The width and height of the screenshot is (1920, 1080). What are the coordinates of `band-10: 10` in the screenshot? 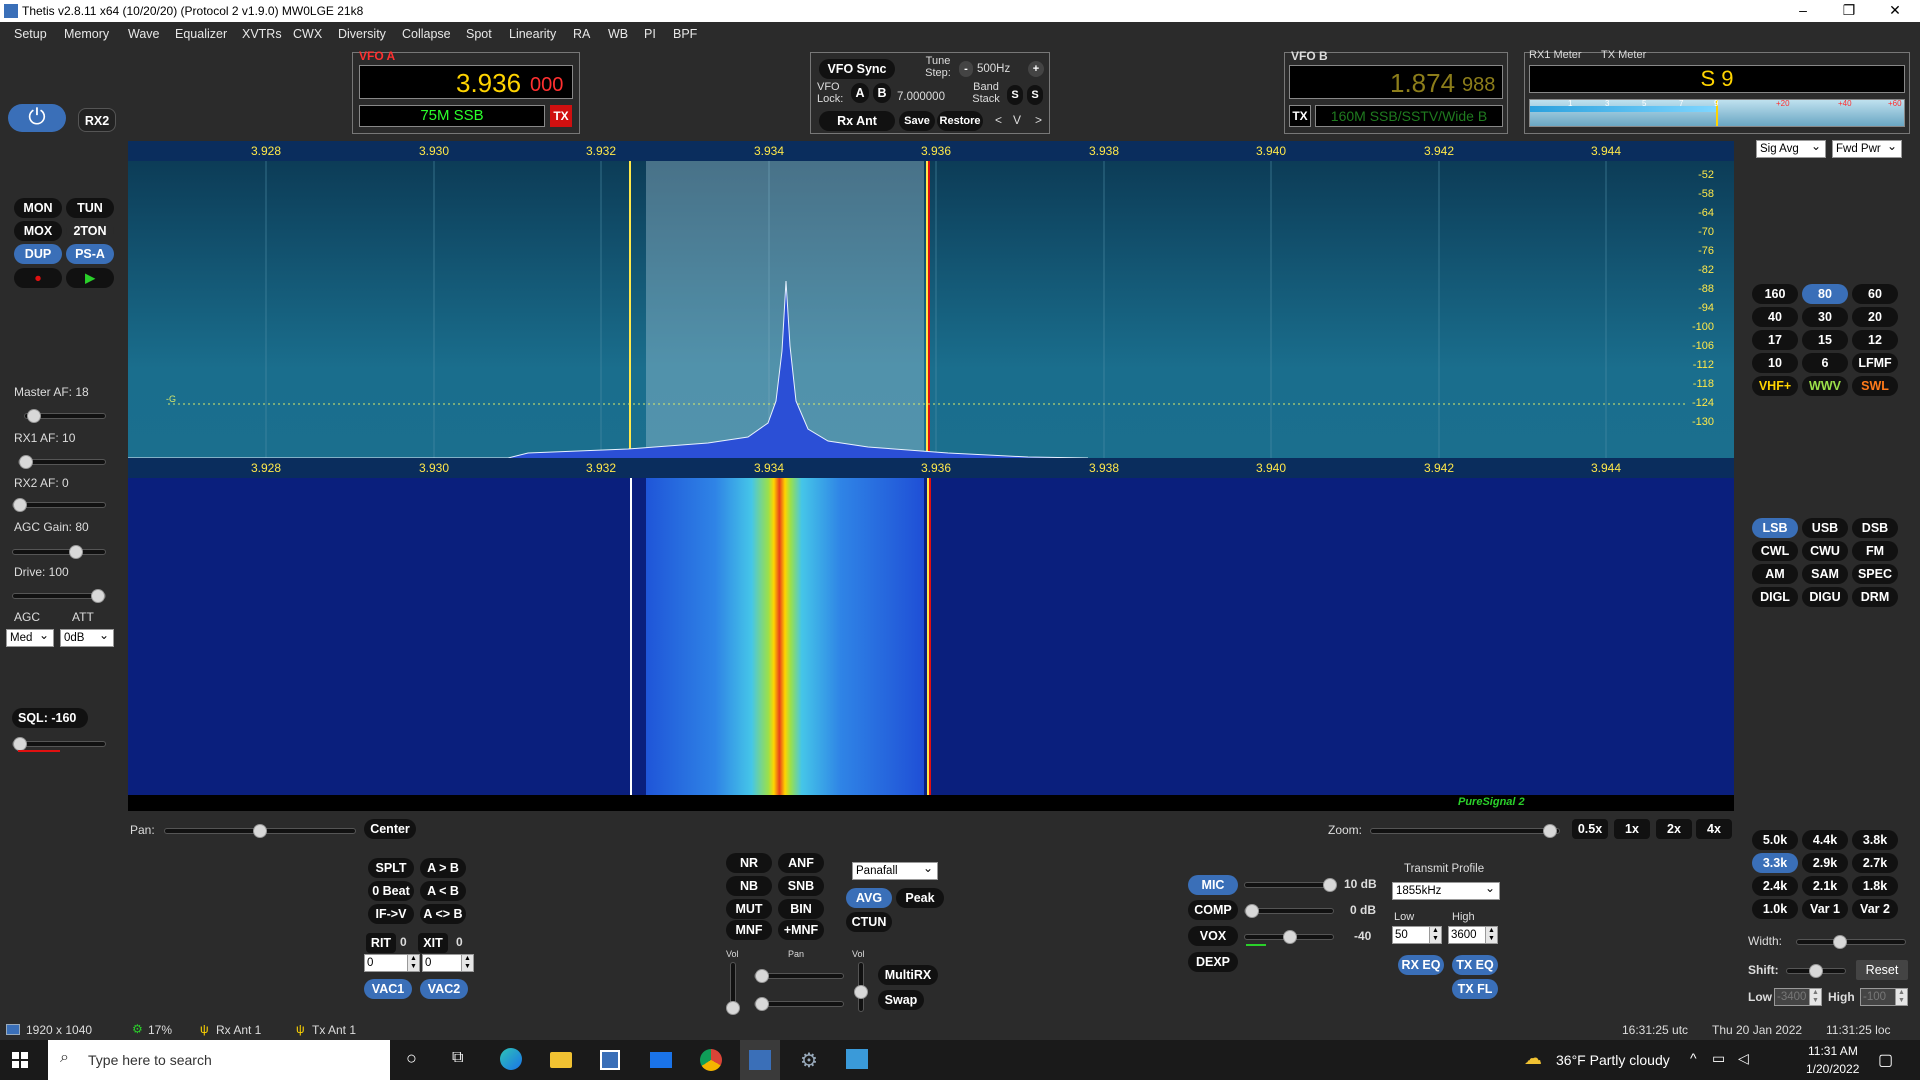 It's located at (1775, 363).